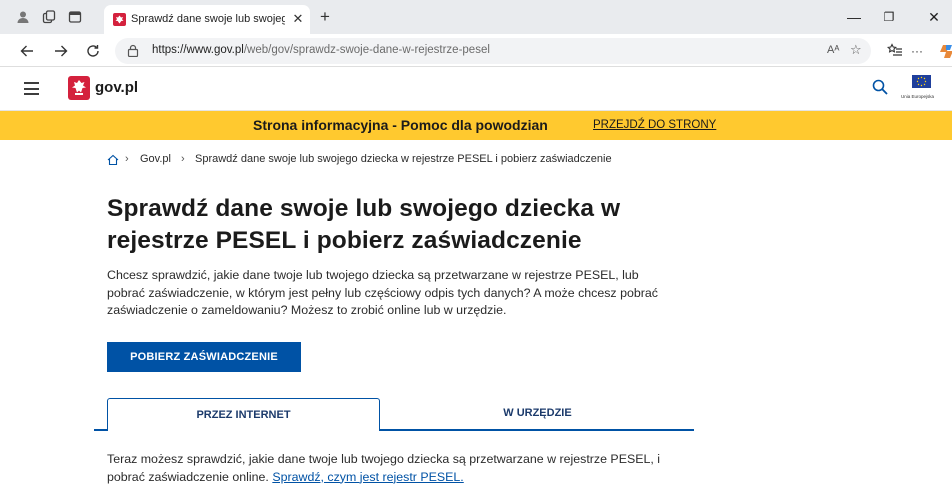  Describe the element at coordinates (31, 88) in the screenshot. I see `menu-icon` at that location.